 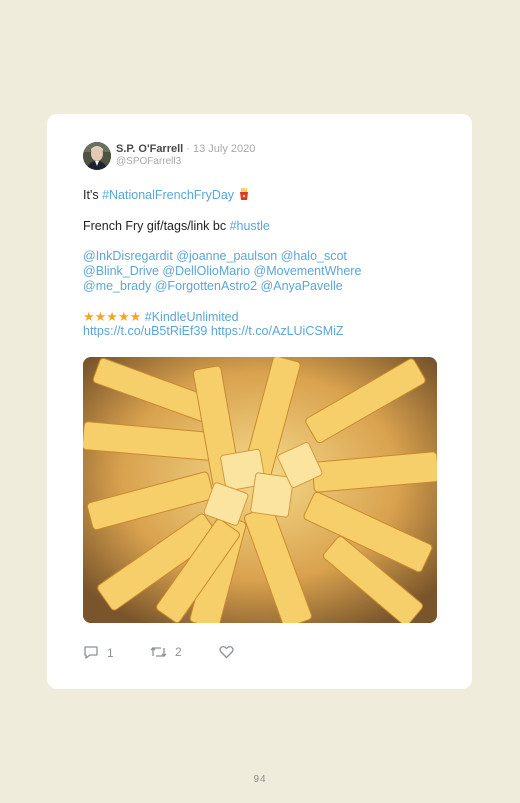 I want to click on tweet-line-1: It's #NationalFrenchFryDay, so click(x=166, y=196).